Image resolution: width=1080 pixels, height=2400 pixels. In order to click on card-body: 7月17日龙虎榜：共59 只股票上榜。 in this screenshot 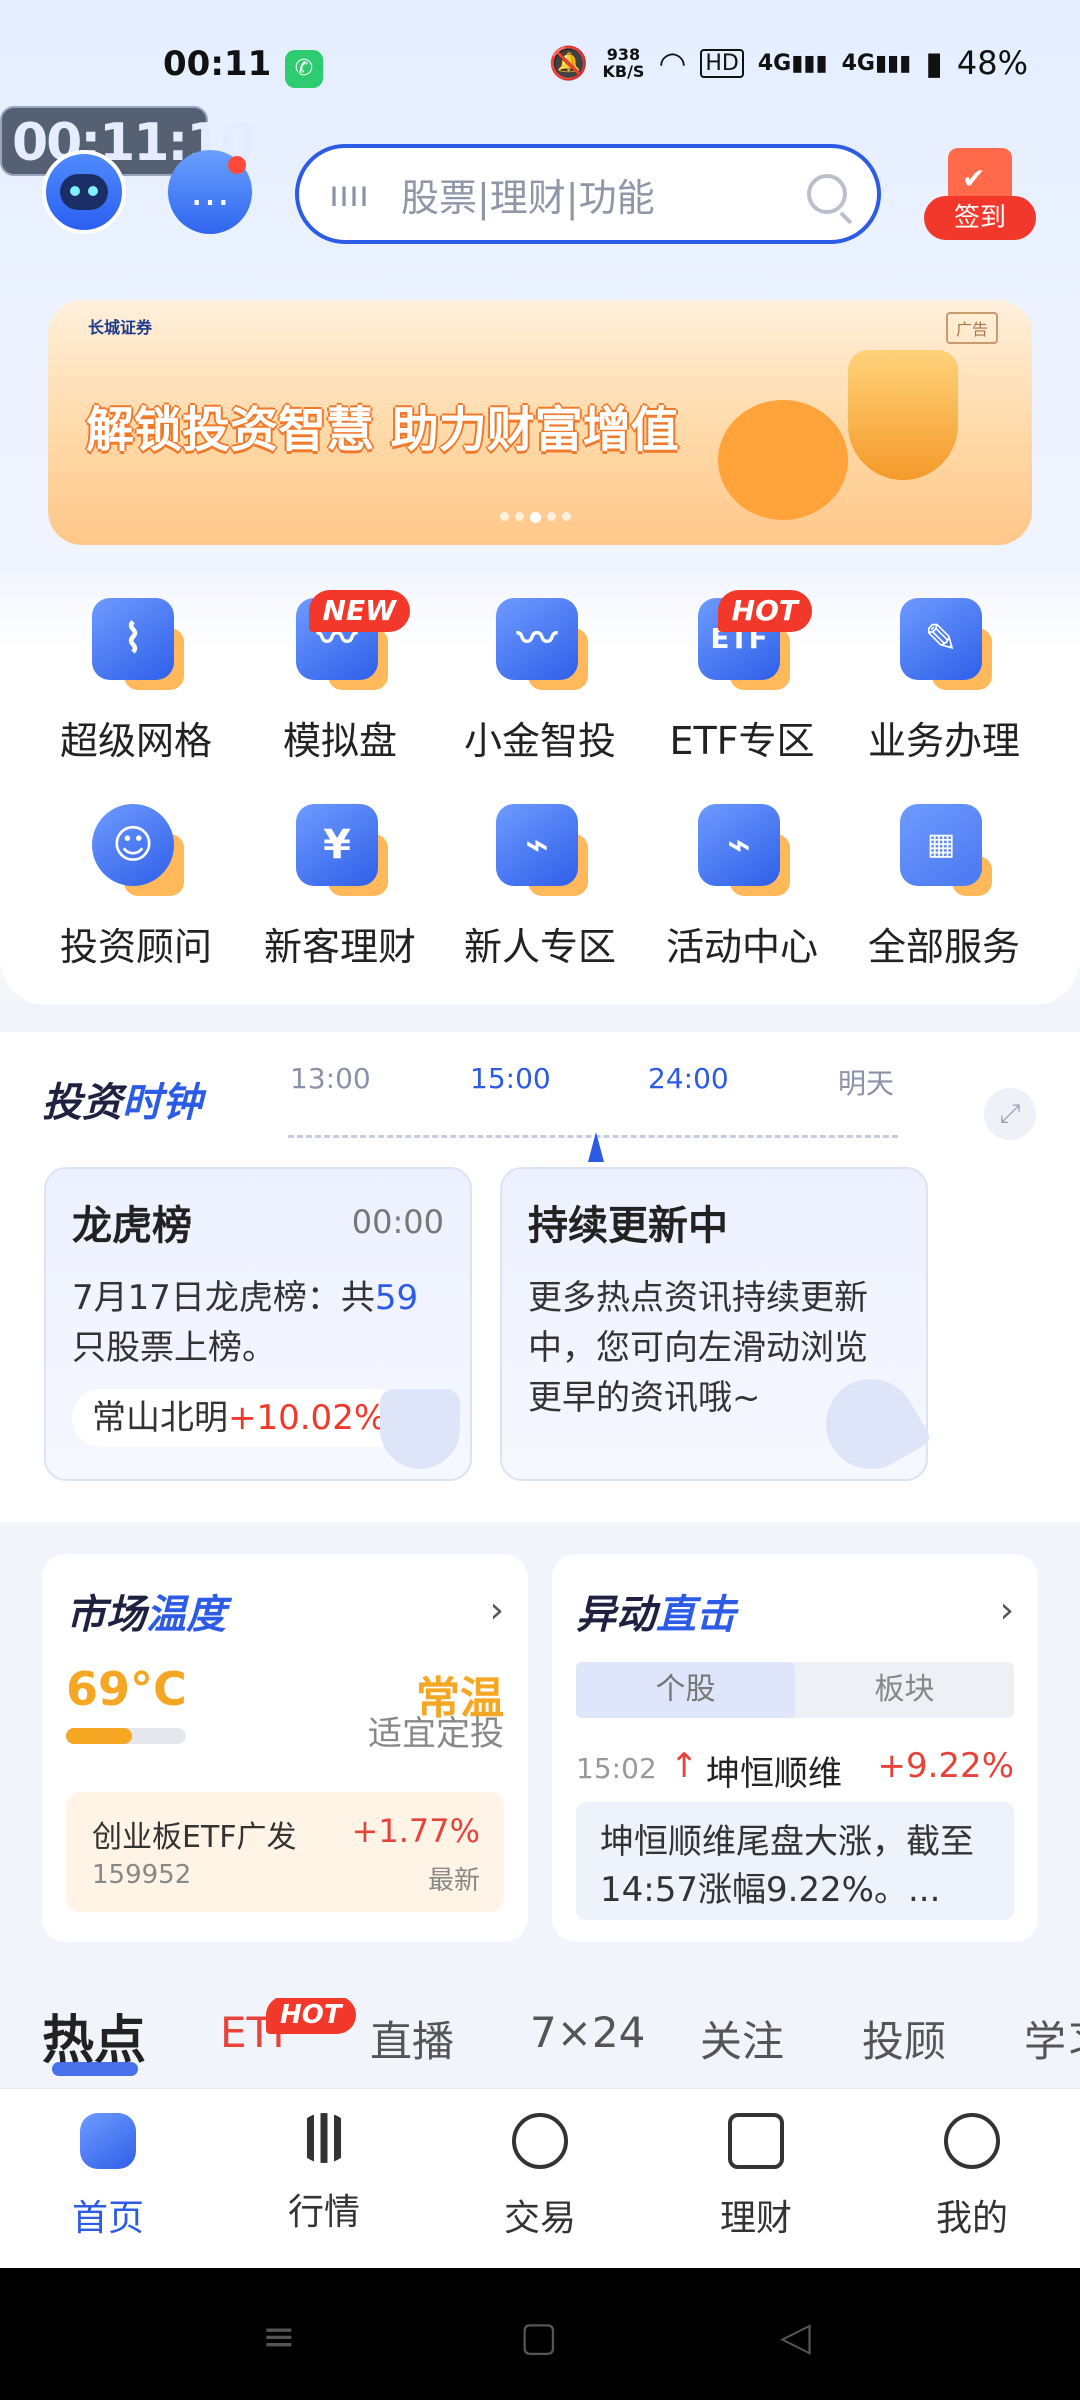, I will do `click(245, 1323)`.